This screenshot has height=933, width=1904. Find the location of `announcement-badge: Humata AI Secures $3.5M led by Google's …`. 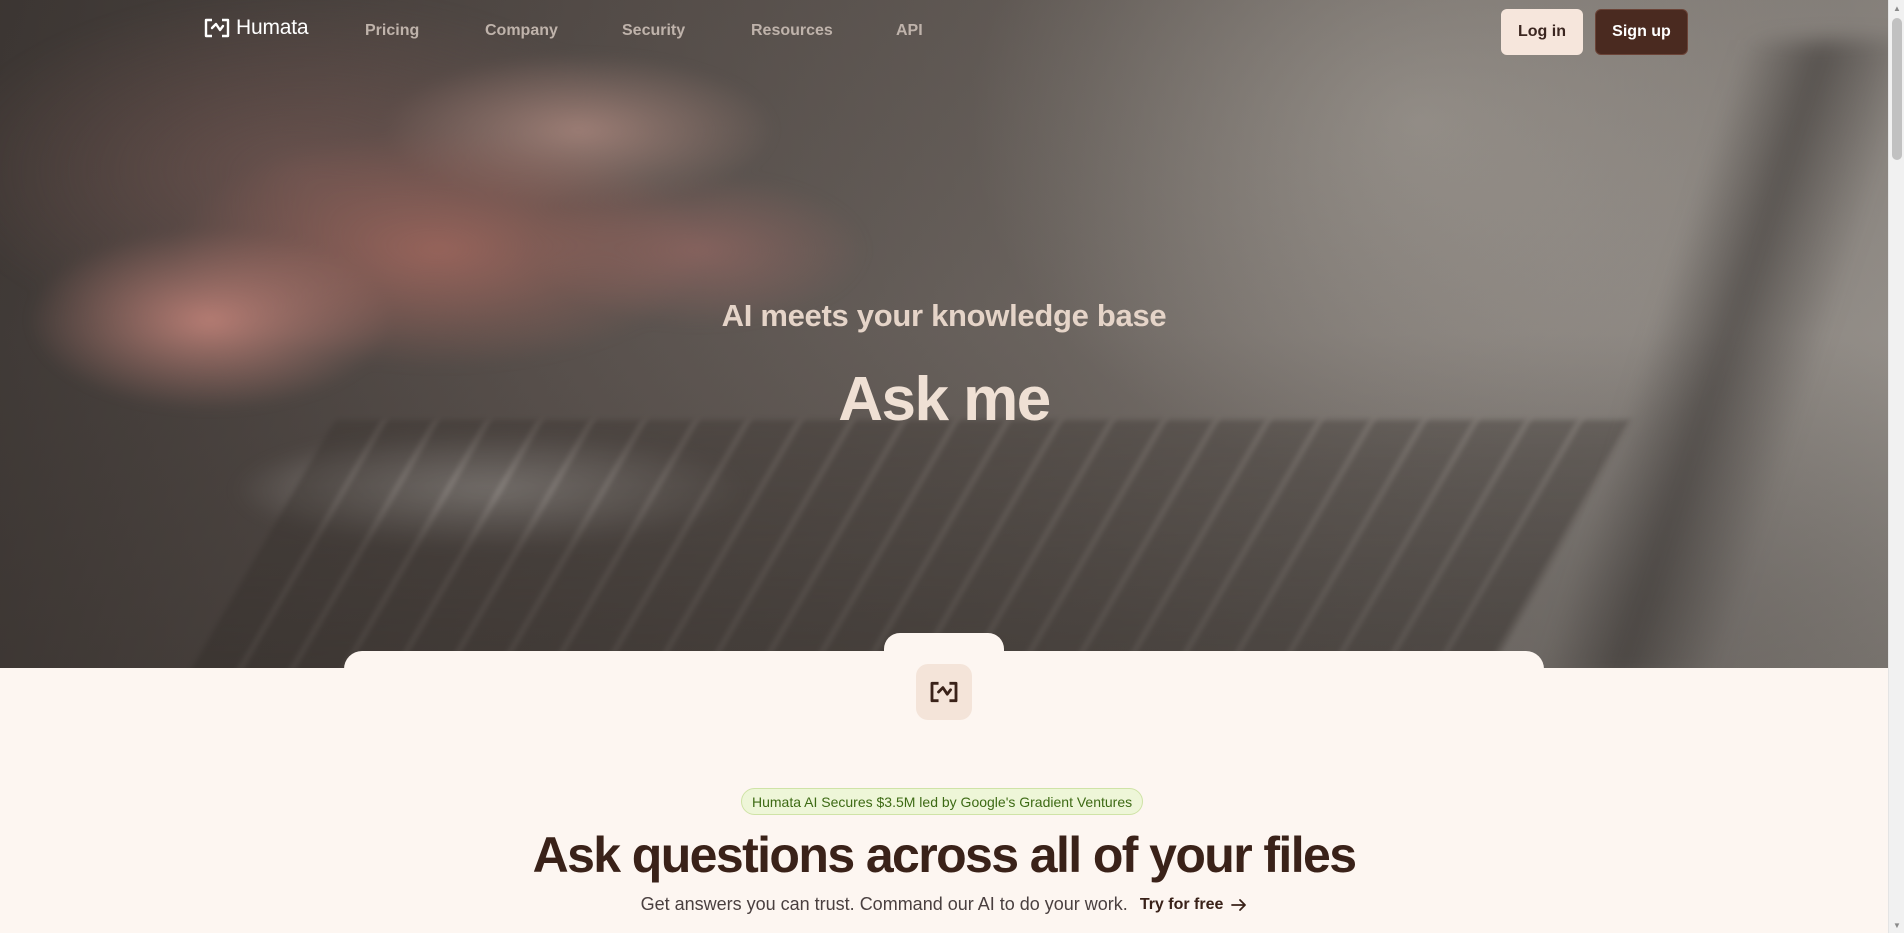

announcement-badge: Humata AI Secures $3.5M led by Google's … is located at coordinates (942, 801).